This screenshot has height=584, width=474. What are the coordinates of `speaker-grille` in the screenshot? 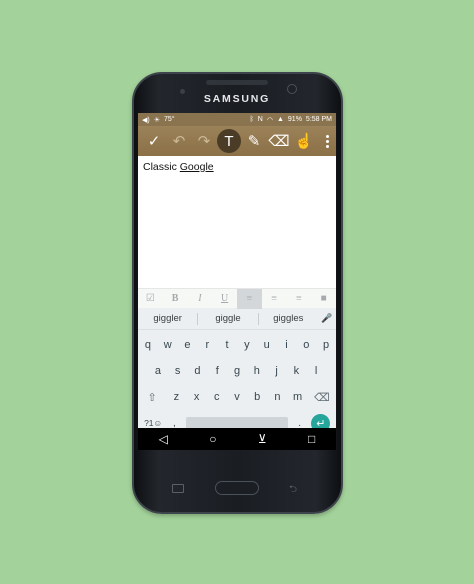 It's located at (237, 82).